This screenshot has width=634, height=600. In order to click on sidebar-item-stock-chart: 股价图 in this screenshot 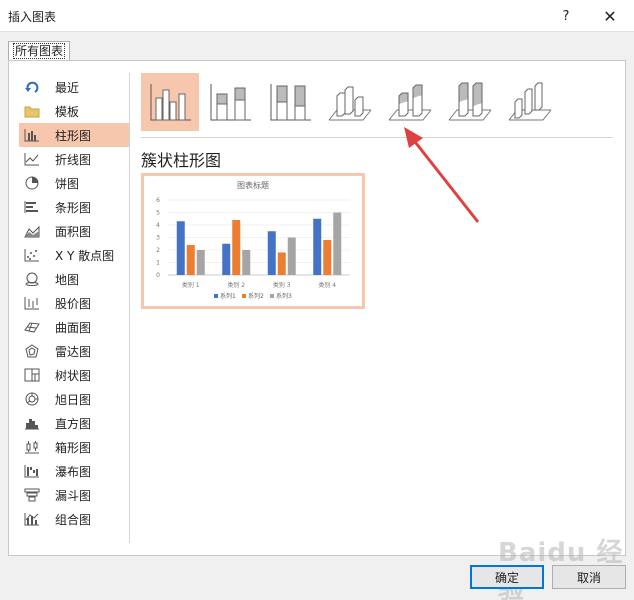, I will do `click(74, 303)`.